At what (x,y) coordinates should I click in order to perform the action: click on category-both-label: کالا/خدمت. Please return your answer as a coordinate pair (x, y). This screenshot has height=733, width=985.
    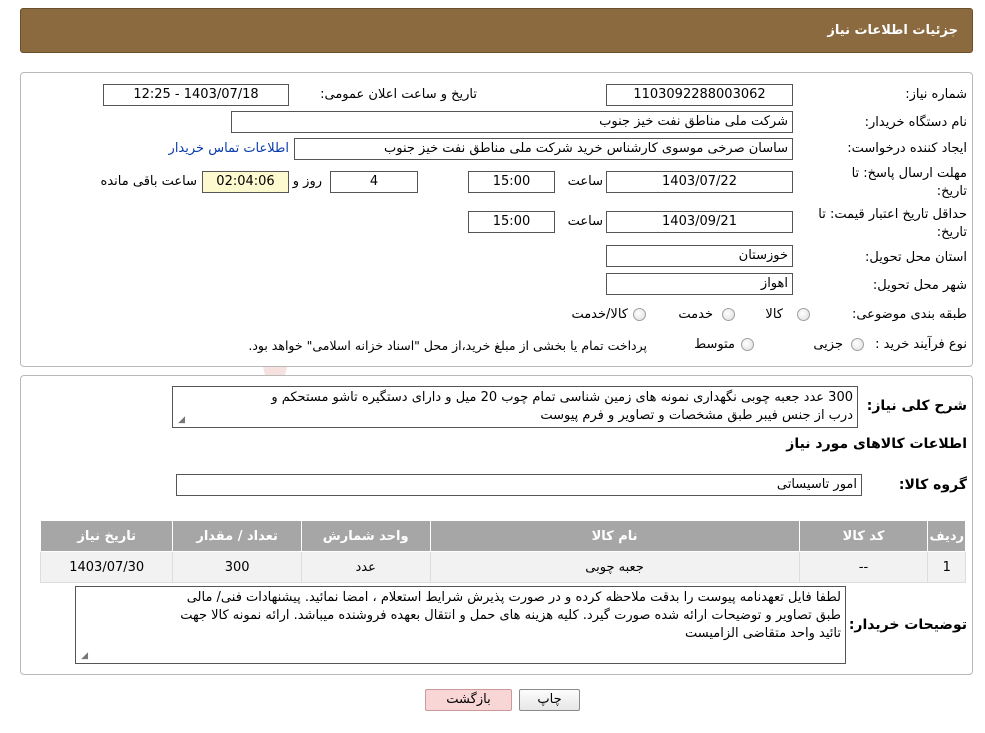
    Looking at the image, I should click on (599, 314).